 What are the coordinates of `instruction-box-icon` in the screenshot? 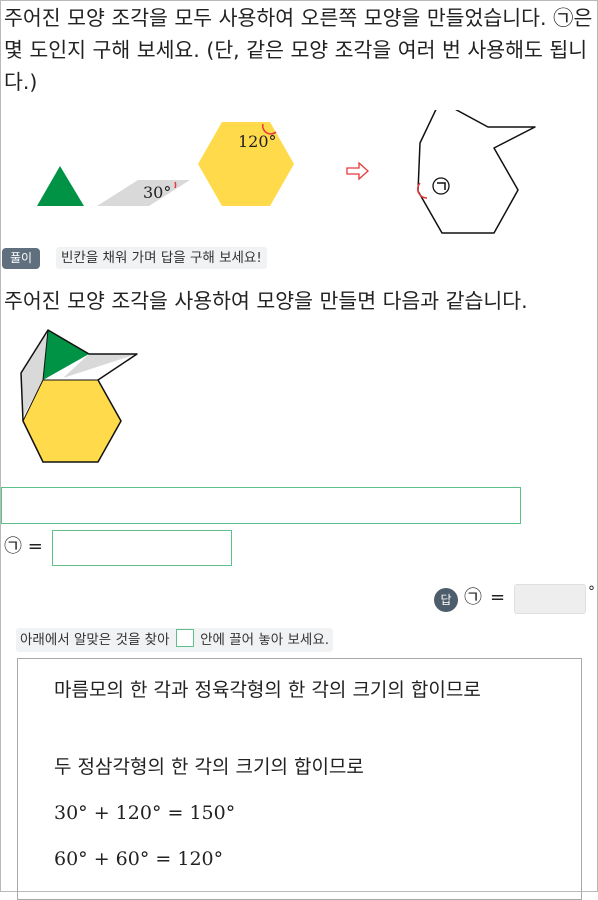 It's located at (184, 638).